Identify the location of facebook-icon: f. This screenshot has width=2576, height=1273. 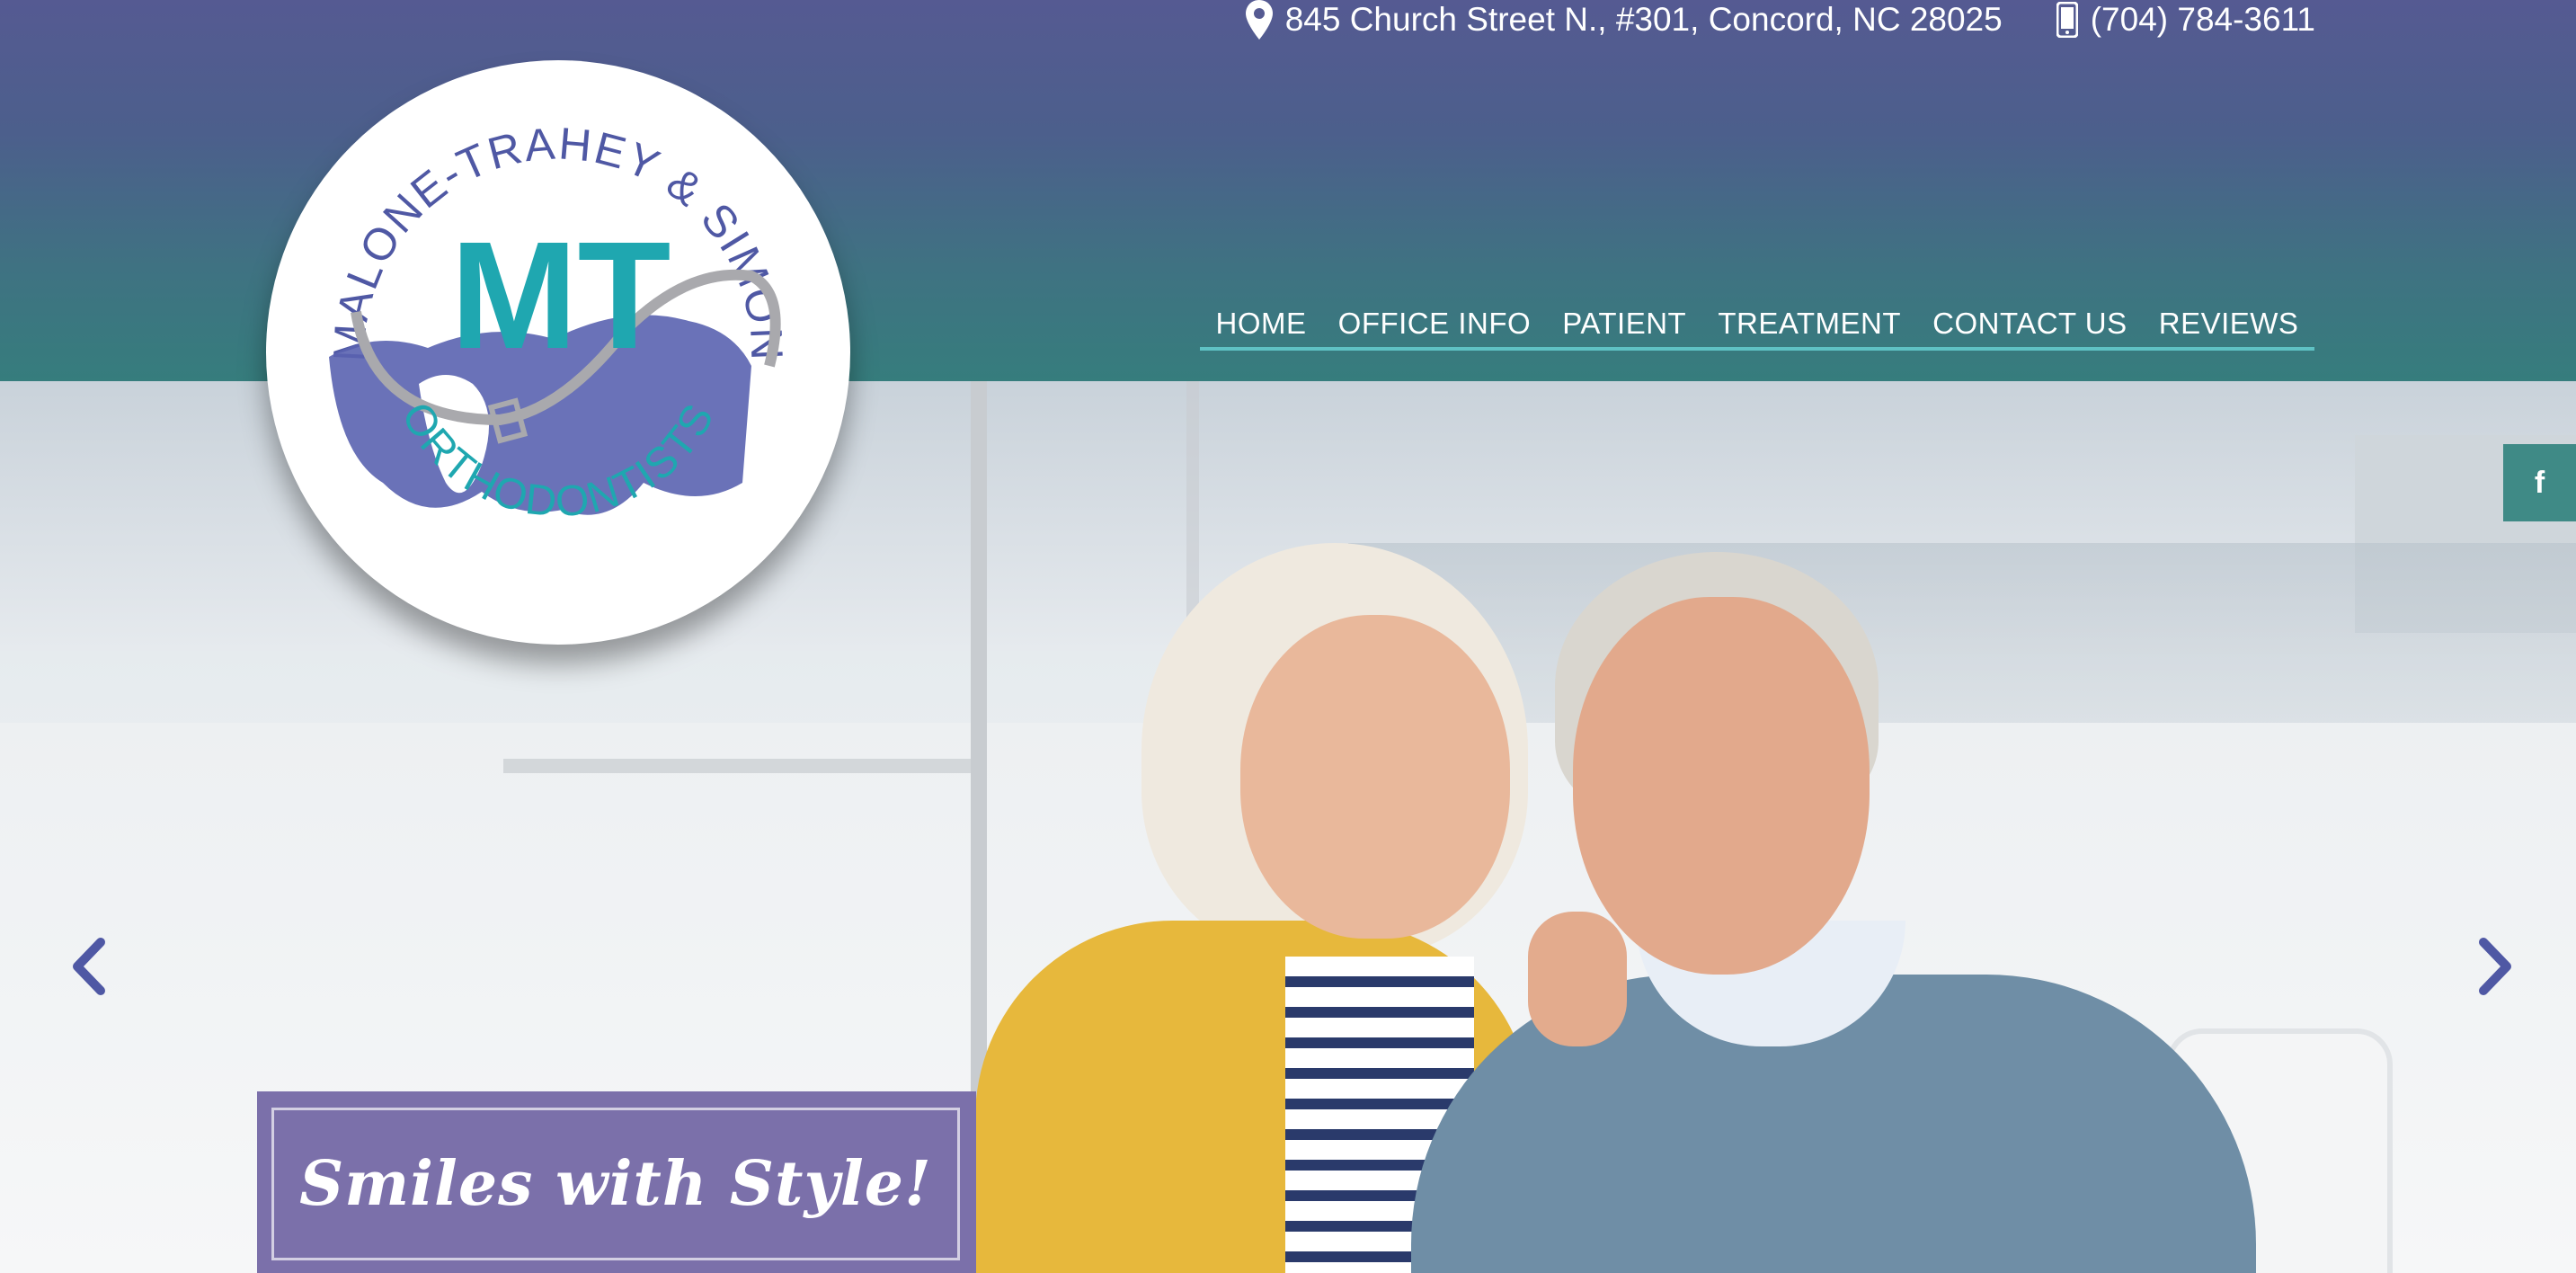
(2539, 482).